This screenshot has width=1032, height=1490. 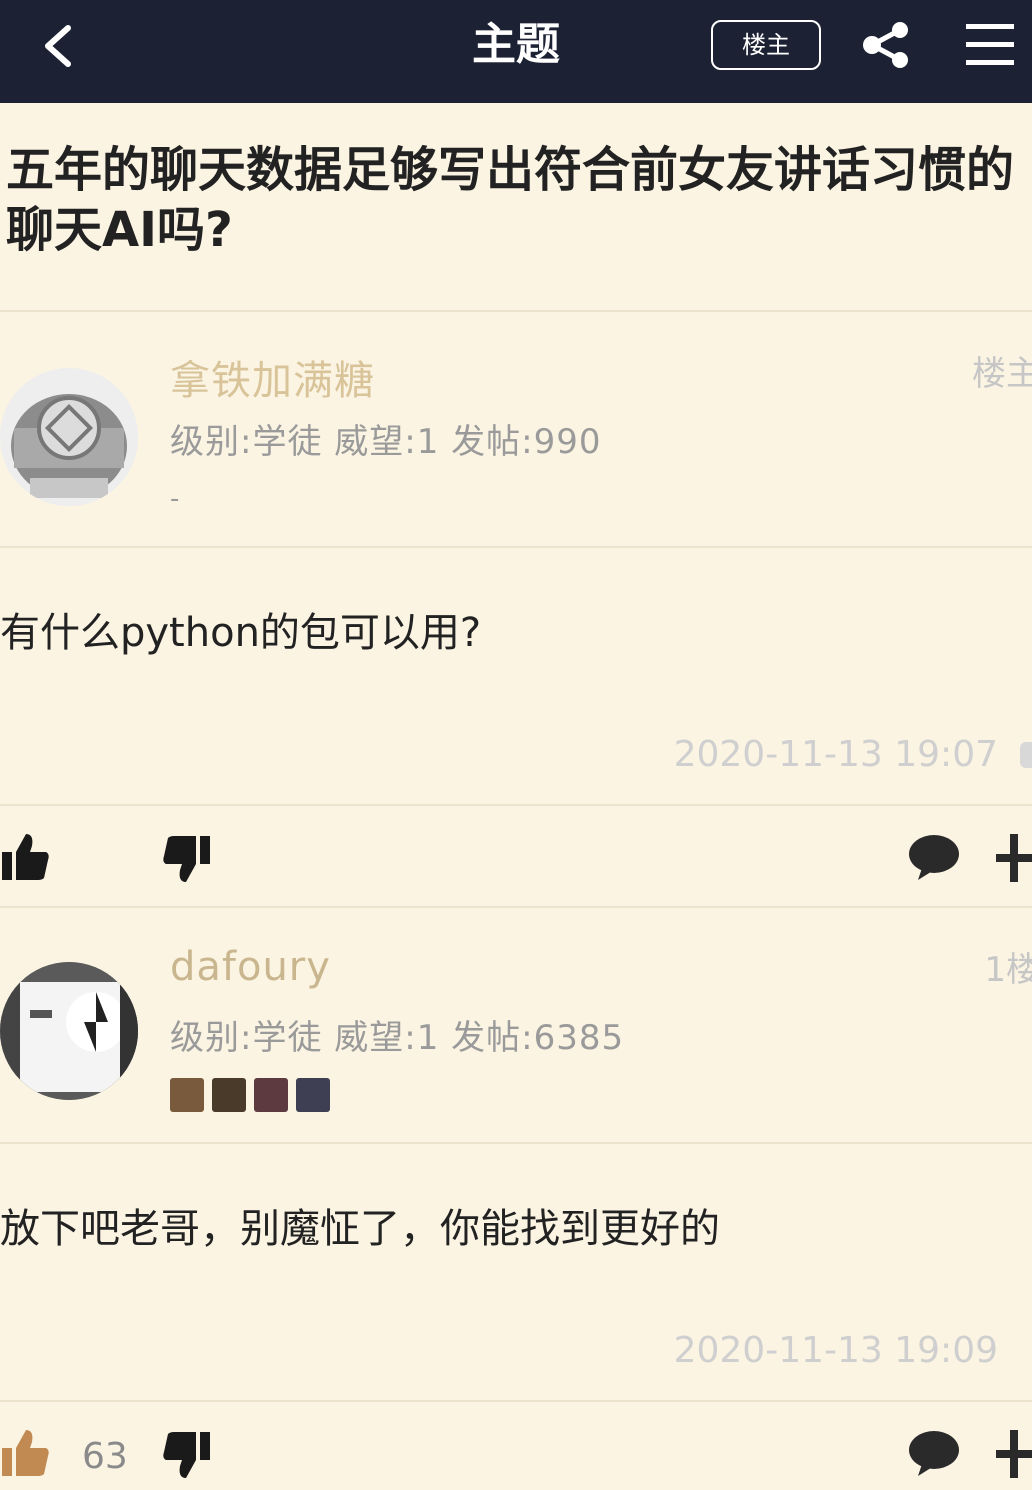 I want to click on post-time: 2020-11-13 19:07, so click(x=835, y=754).